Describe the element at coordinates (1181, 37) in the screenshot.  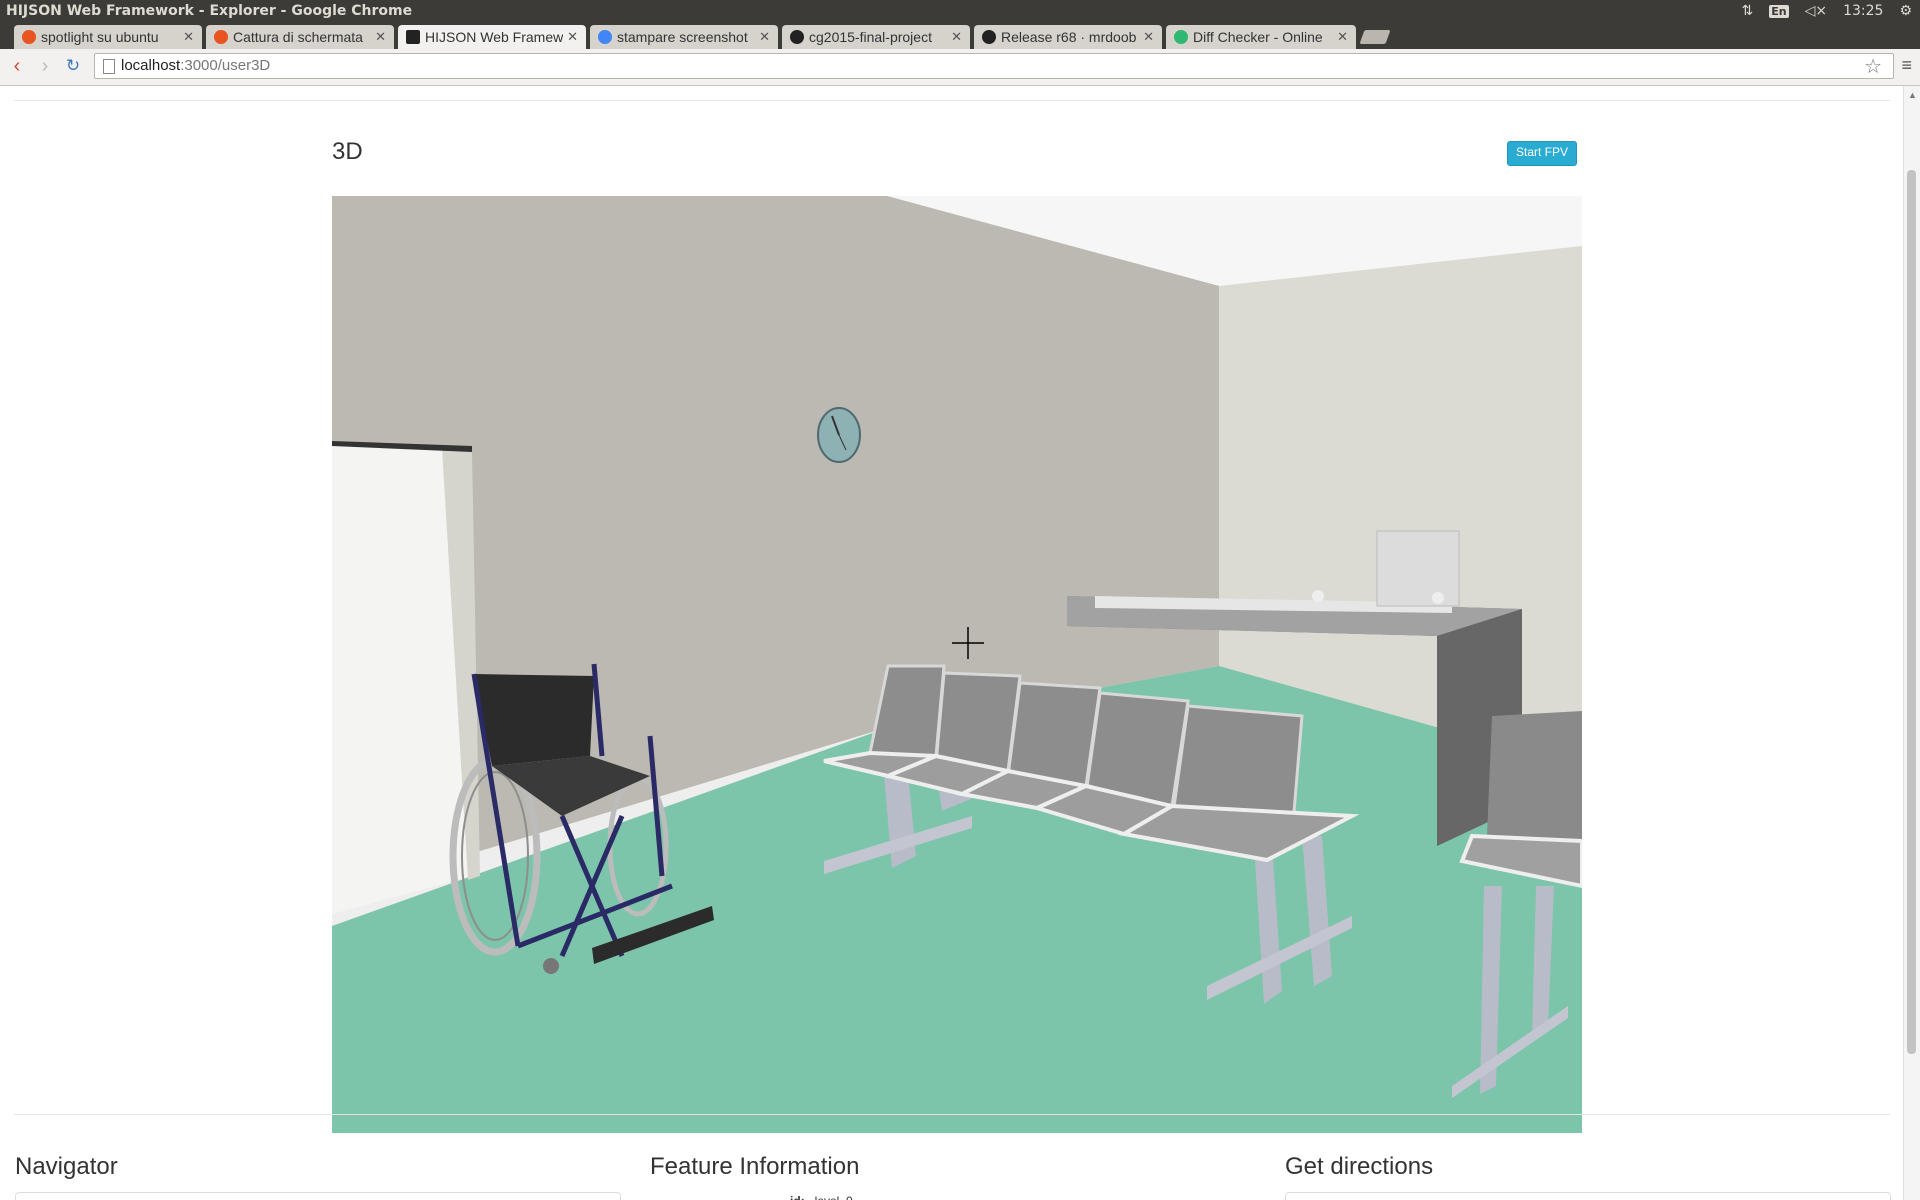
I see `diffchecker-favicon-icon` at that location.